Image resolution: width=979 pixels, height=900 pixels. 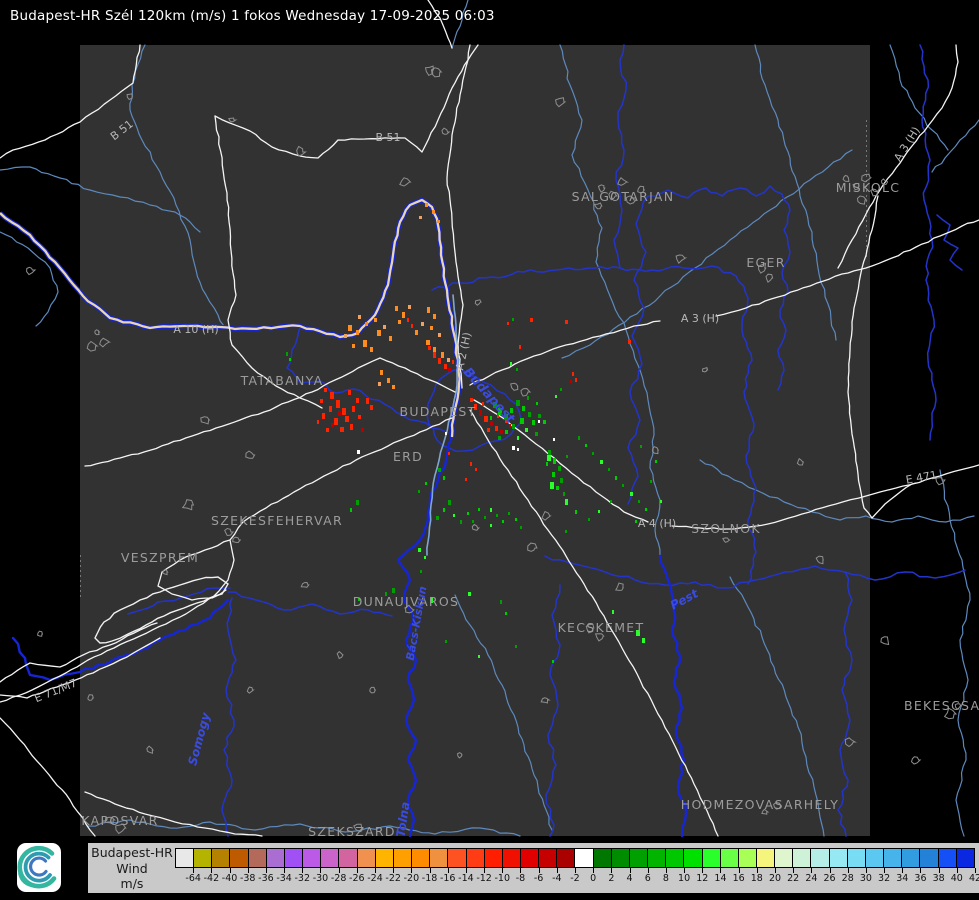 What do you see at coordinates (868, 187) in the screenshot?
I see `city-label: MISKOLC` at bounding box center [868, 187].